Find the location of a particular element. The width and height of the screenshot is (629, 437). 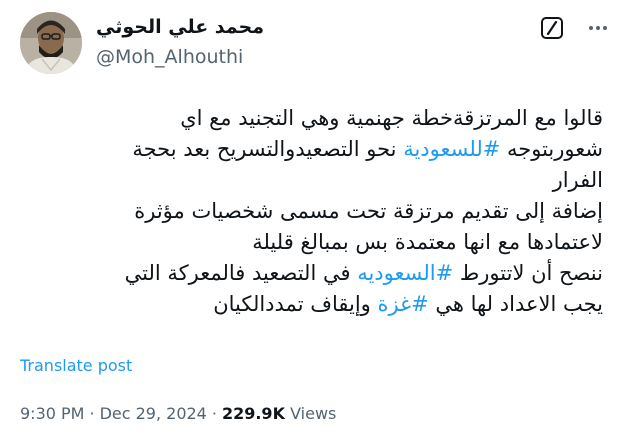

tweet-date: Dec 29, 2024 is located at coordinates (153, 413).